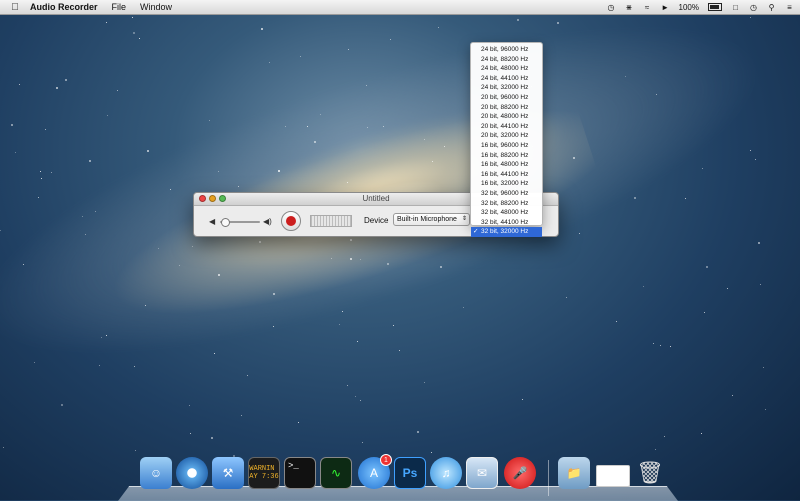 This screenshot has width=800, height=501. Describe the element at coordinates (300, 473) in the screenshot. I see `terminal-icon: >_` at that location.